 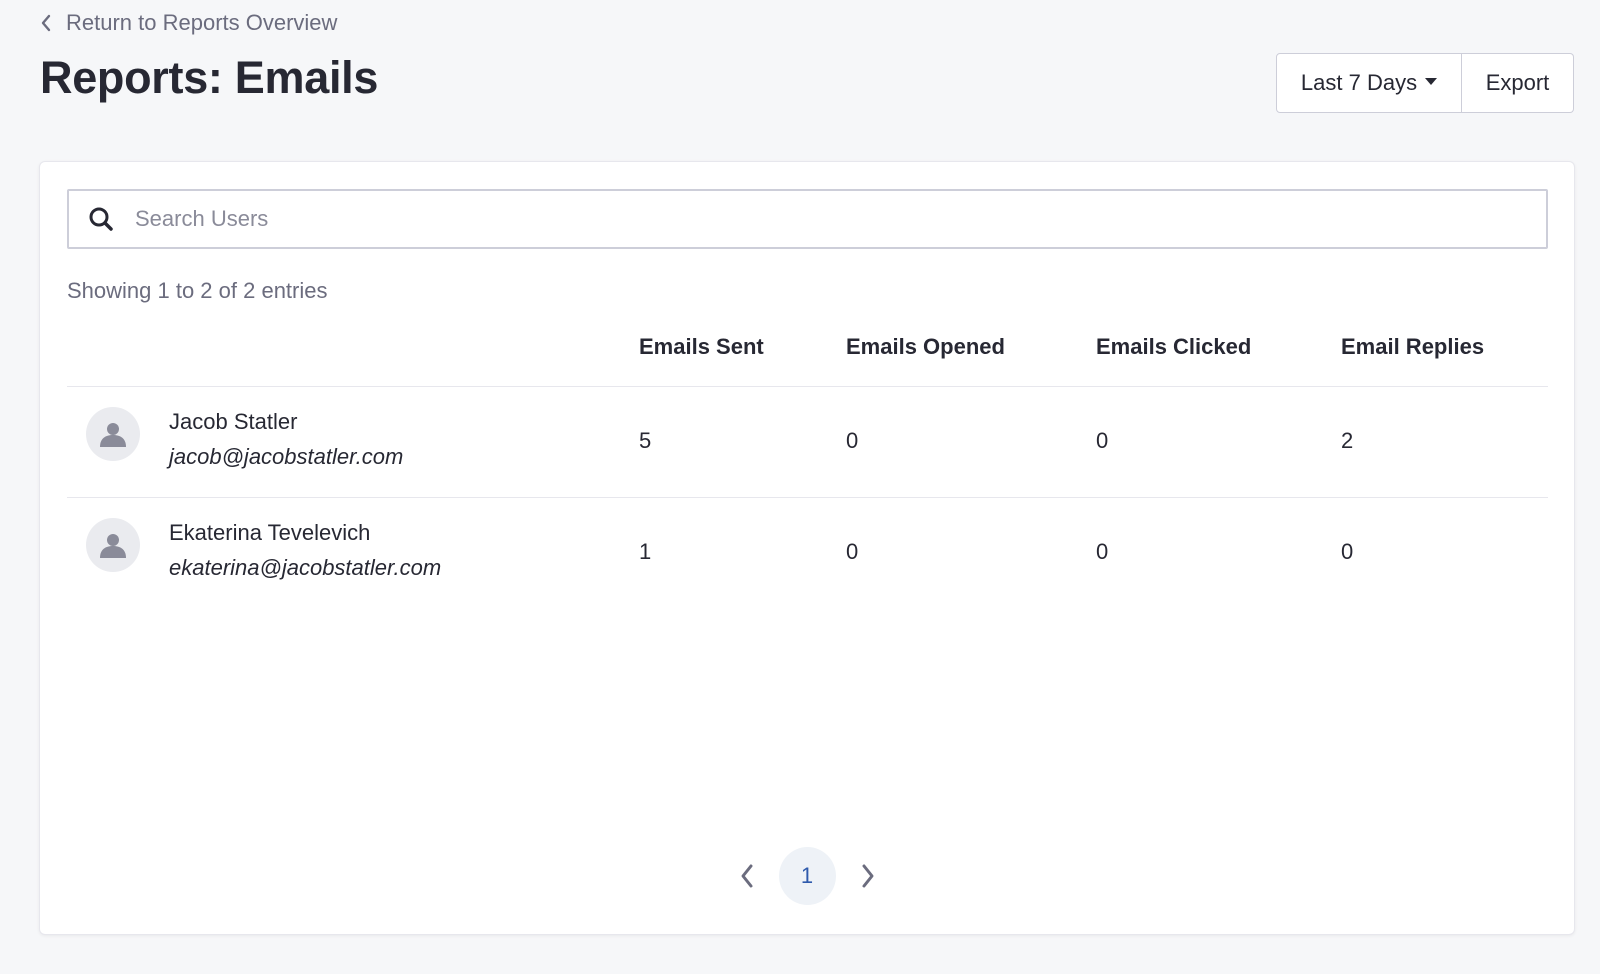 I want to click on header-actions: Last 7 Days Export, so click(x=1425, y=83).